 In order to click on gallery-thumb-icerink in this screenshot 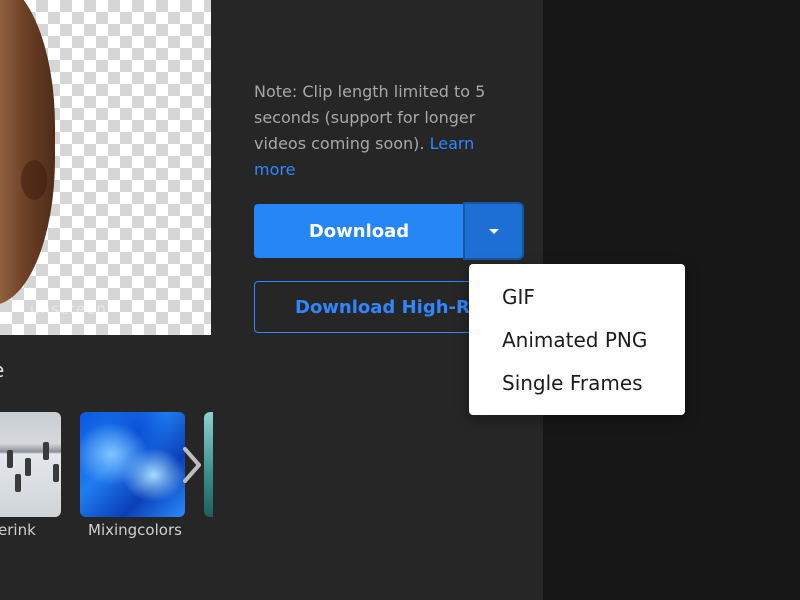, I will do `click(30, 464)`.